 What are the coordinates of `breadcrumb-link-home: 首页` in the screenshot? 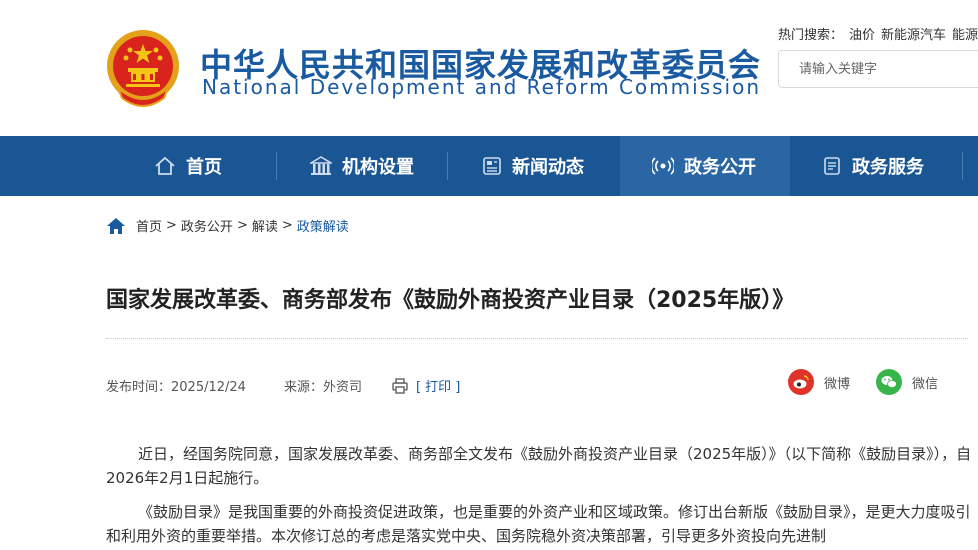 It's located at (149, 225).